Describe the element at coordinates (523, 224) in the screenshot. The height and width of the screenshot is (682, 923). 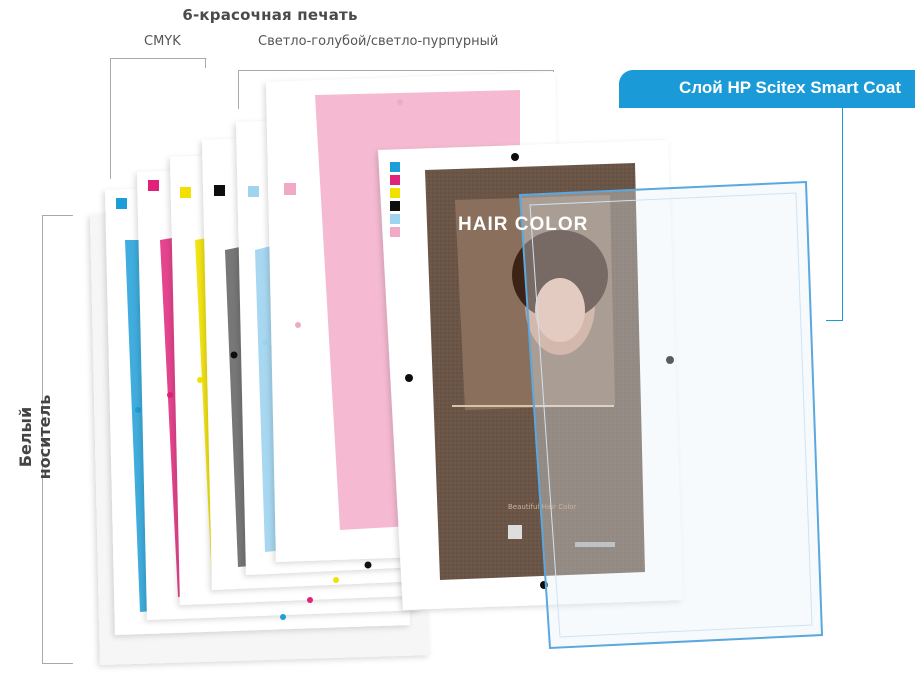
I see `poster-title: HAIR COLOR` at that location.